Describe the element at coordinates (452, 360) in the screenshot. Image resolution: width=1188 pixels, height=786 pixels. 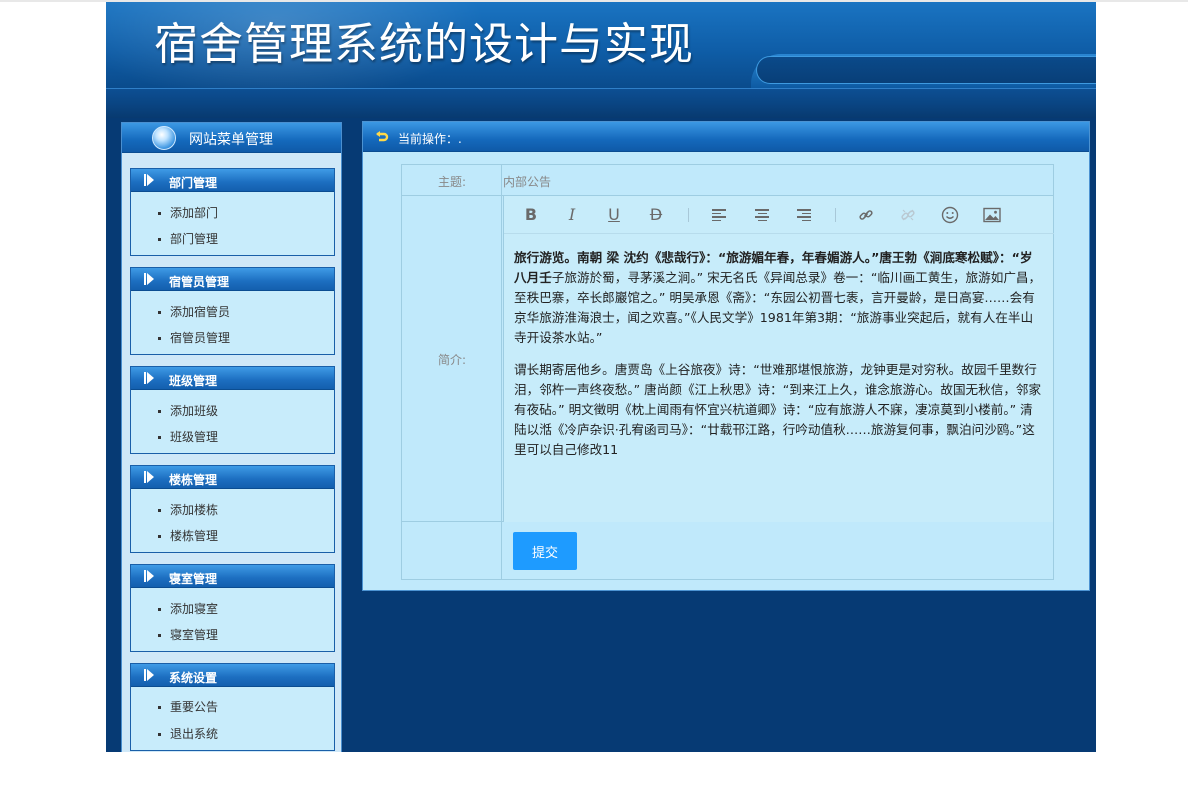
I see `intro-label: 简介:` at that location.